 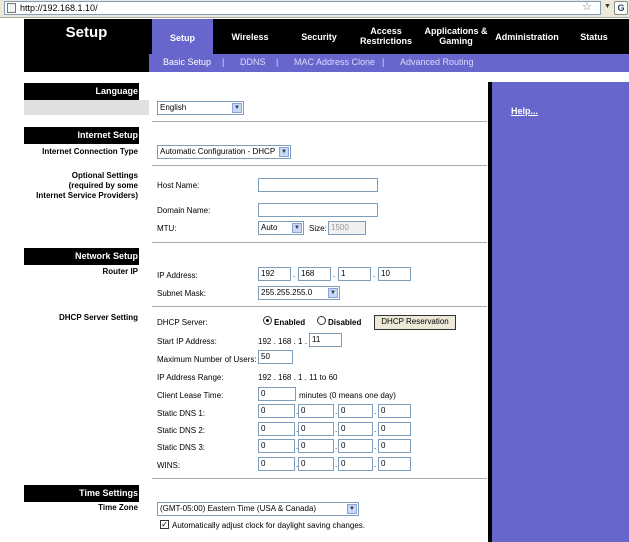 I want to click on tab-security: Security, so click(x=319, y=37).